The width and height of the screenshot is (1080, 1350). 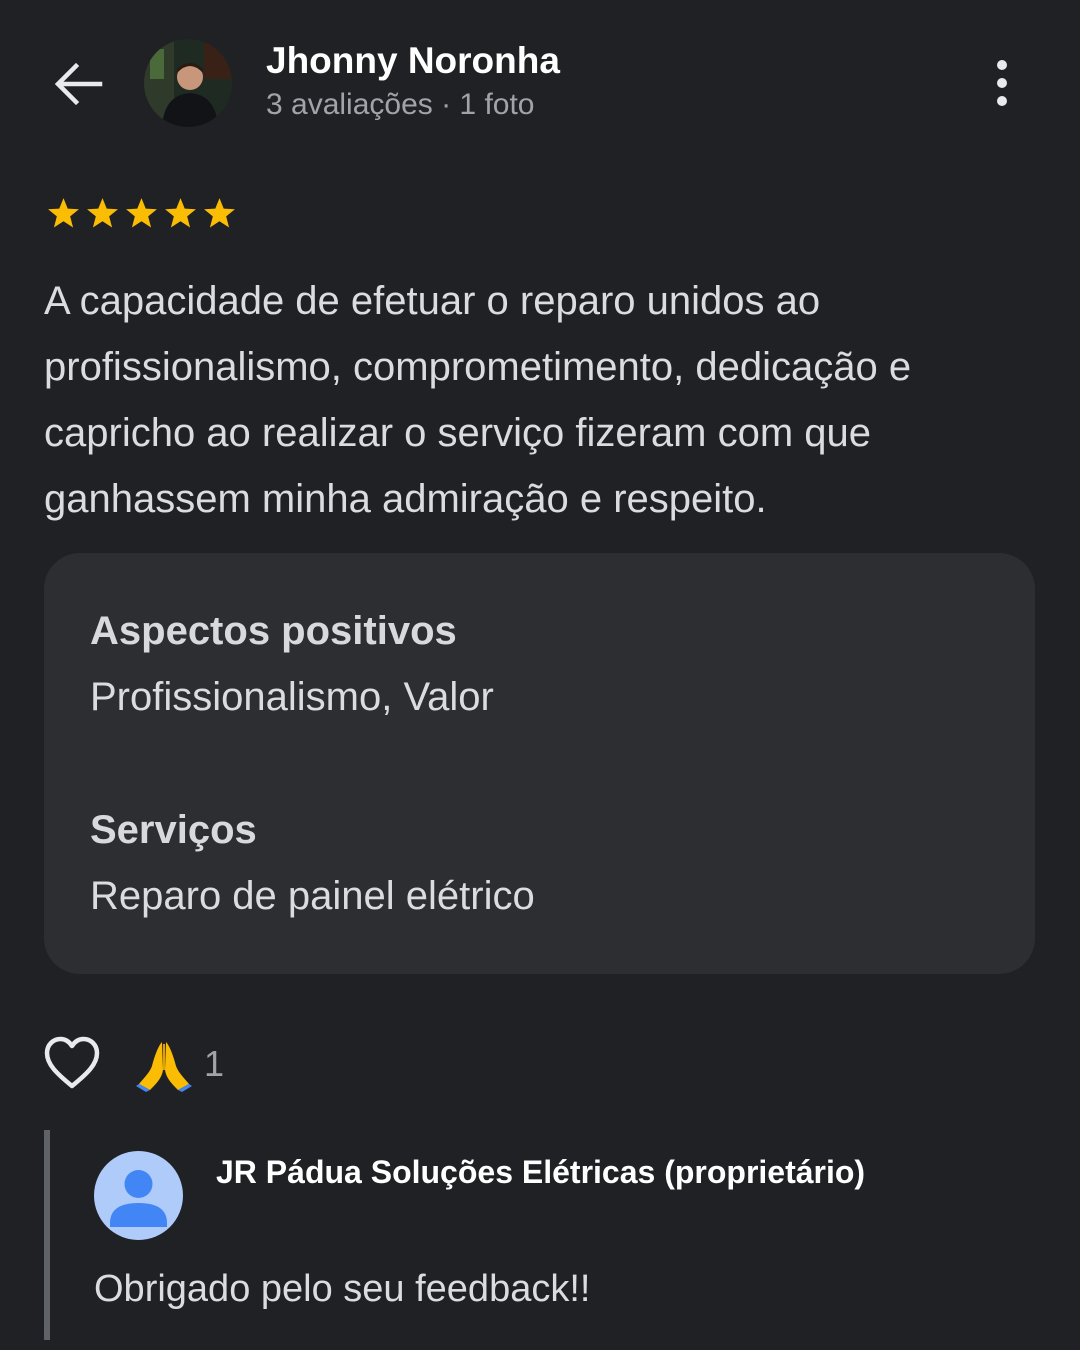 I want to click on owner-avatar, so click(x=138, y=1195).